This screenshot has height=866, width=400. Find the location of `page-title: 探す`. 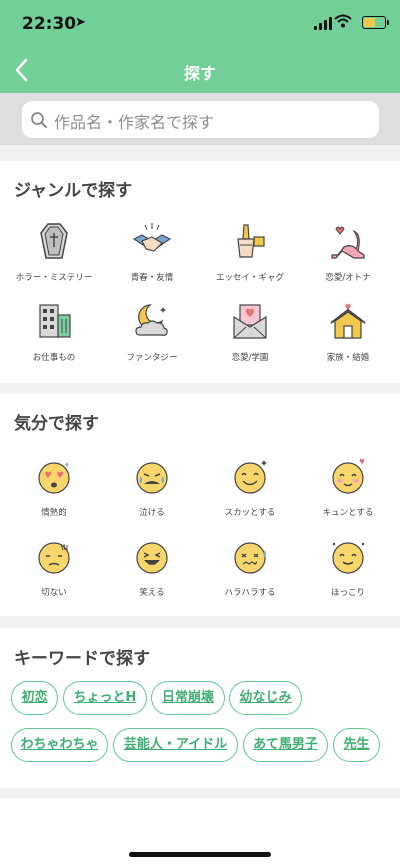

page-title: 探す is located at coordinates (199, 73).